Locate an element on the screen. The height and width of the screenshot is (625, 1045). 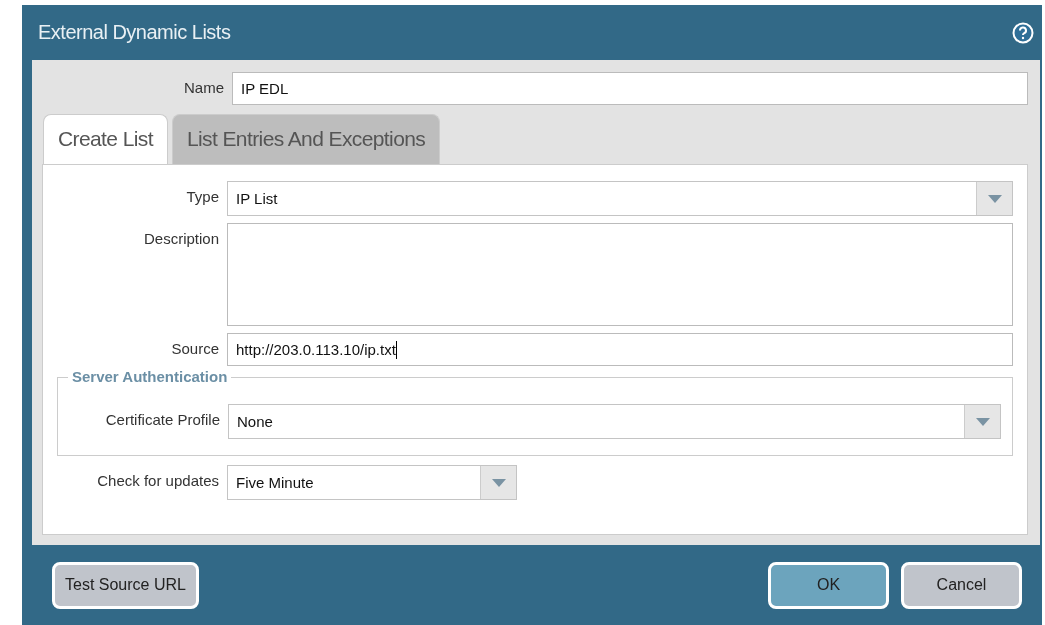
input-field: IP EDL is located at coordinates (630, 88).